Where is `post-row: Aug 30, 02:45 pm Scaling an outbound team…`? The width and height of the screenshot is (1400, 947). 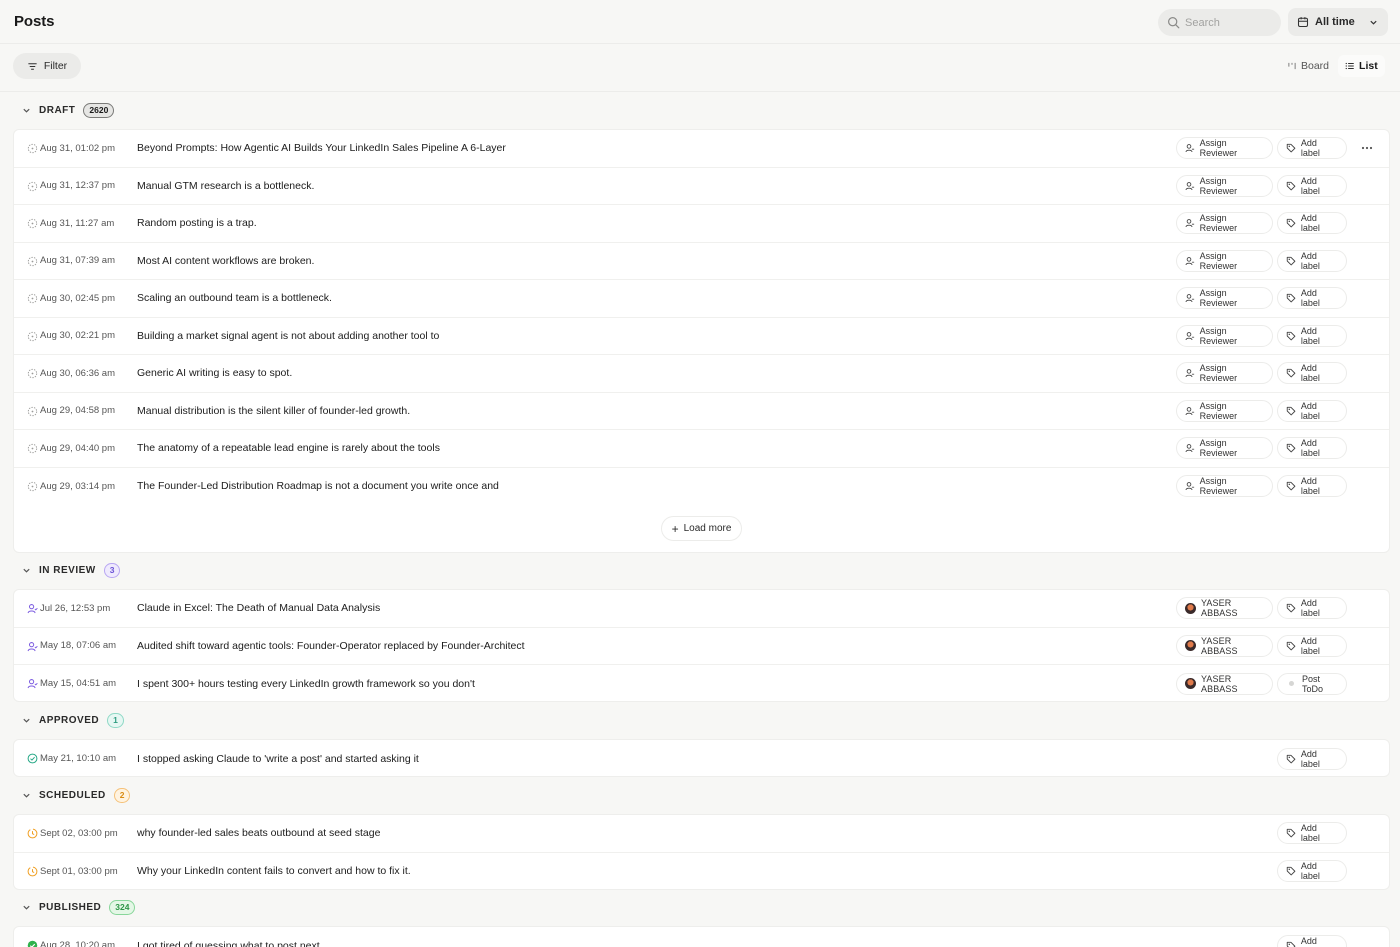
post-row: Aug 30, 02:45 pm Scaling an outbound team… is located at coordinates (701, 299).